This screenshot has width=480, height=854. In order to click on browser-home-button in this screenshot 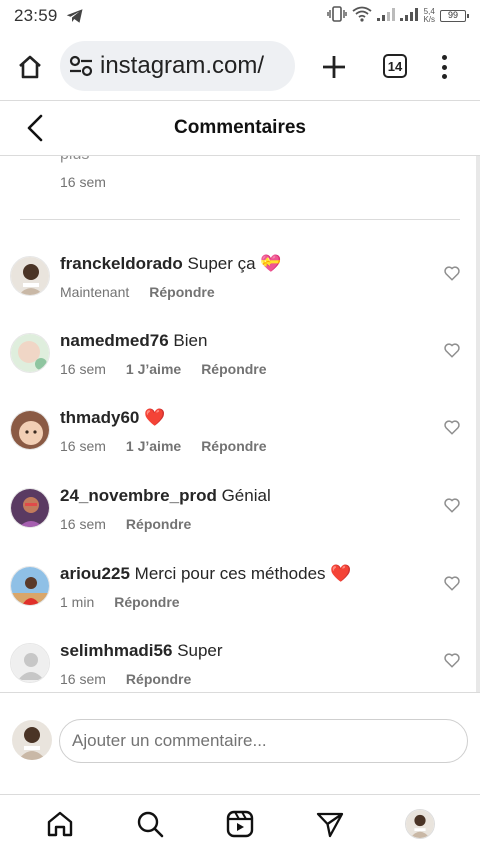, I will do `click(30, 67)`.